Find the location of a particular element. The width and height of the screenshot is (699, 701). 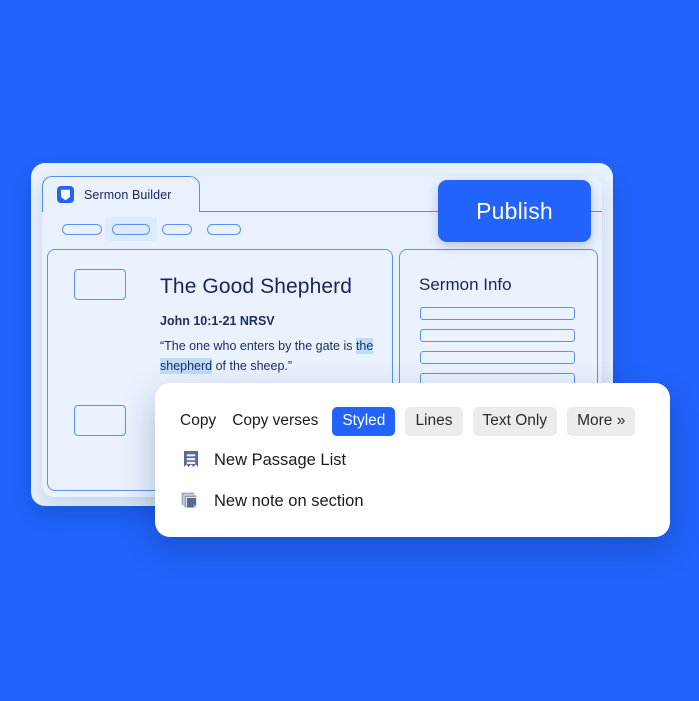

toolbar-pill-1-wrap is located at coordinates (82, 229).